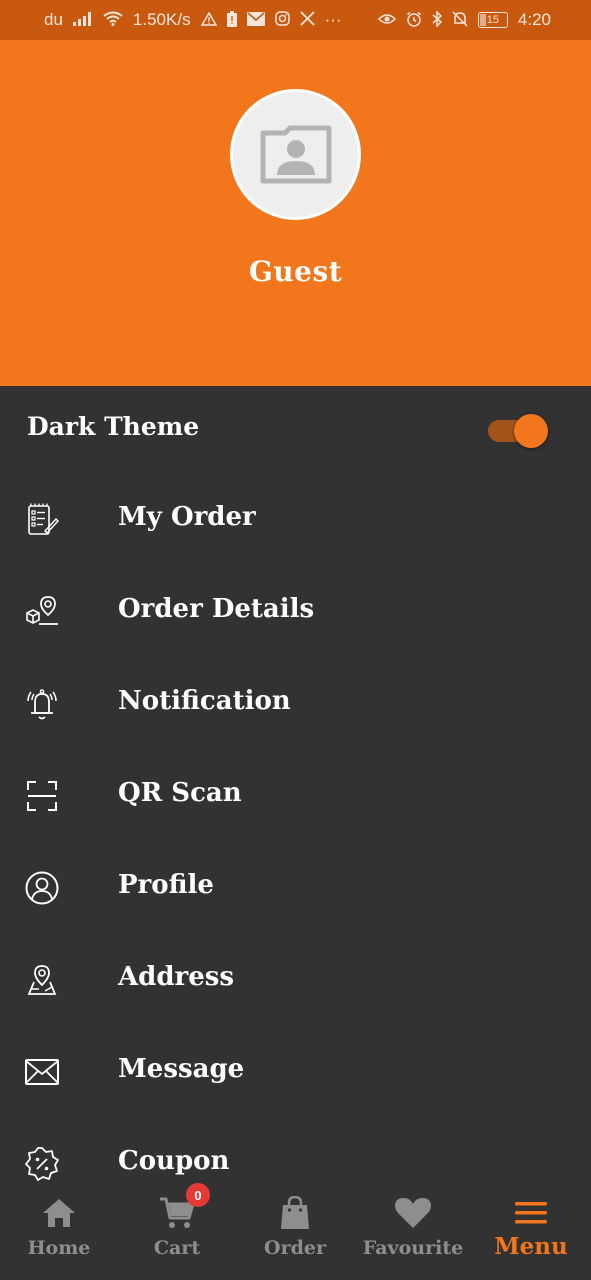 The image size is (591, 1280). I want to click on status-bar: du 1.50K/s ··· 15 4:20, so click(295, 20).